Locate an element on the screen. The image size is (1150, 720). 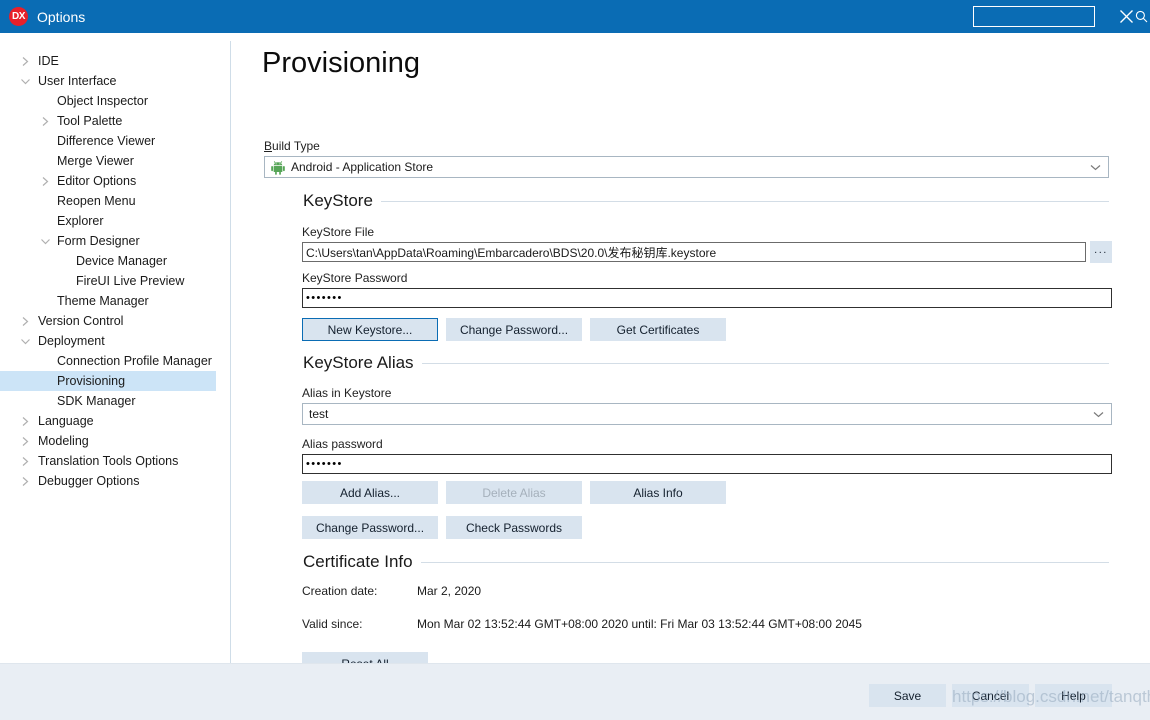
keystore-file-input is located at coordinates (694, 252).